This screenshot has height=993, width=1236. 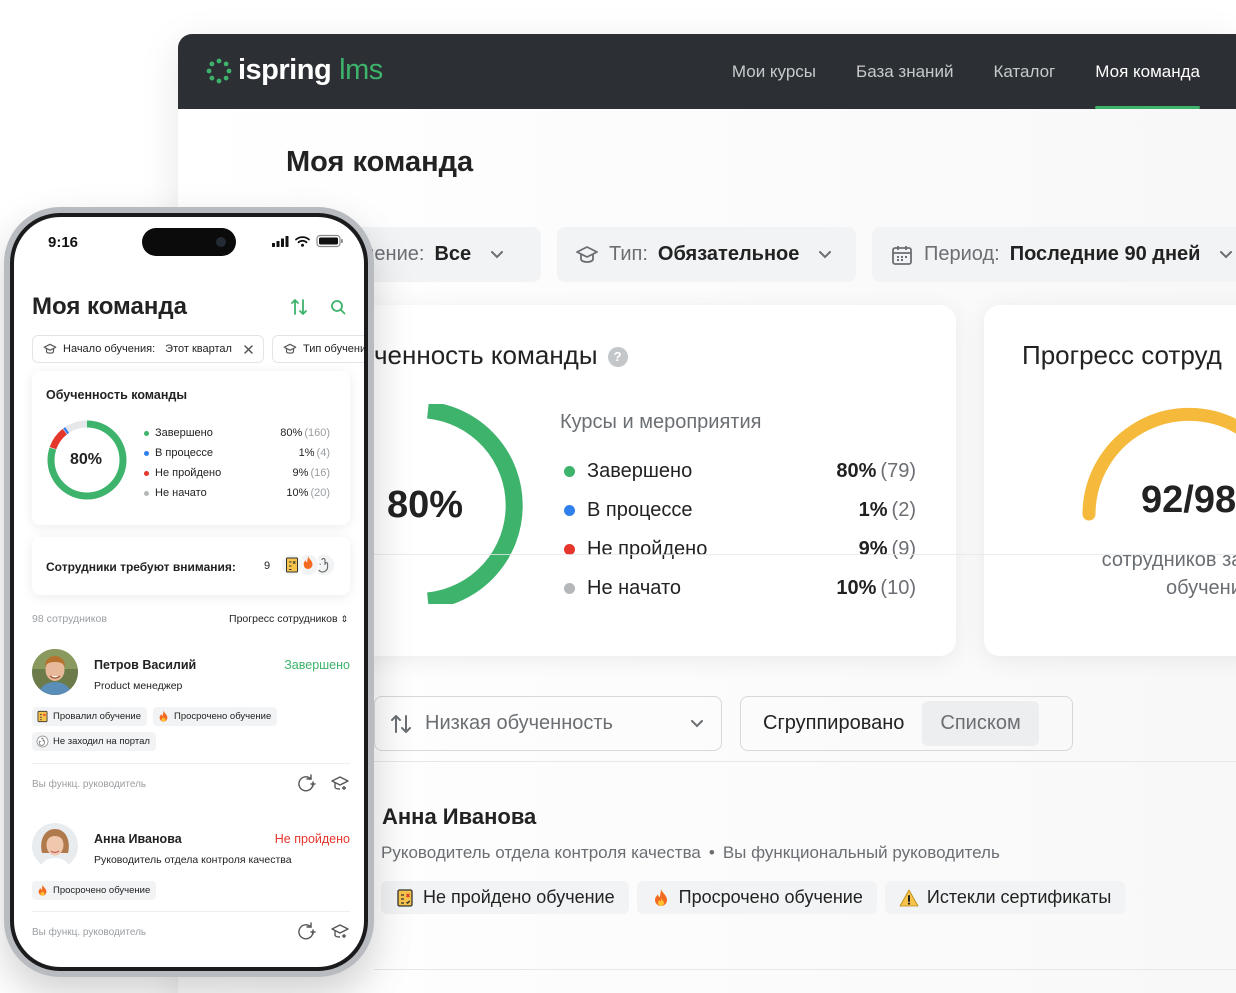 What do you see at coordinates (237, 433) in the screenshot?
I see `legend-completed: Завершено 80% (160)` at bounding box center [237, 433].